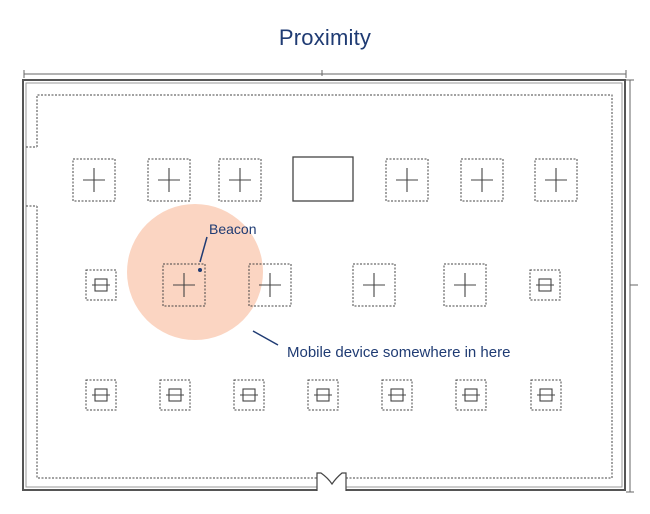  I want to click on mobile-device-label: Mobile device somewhere in here, so click(398, 352).